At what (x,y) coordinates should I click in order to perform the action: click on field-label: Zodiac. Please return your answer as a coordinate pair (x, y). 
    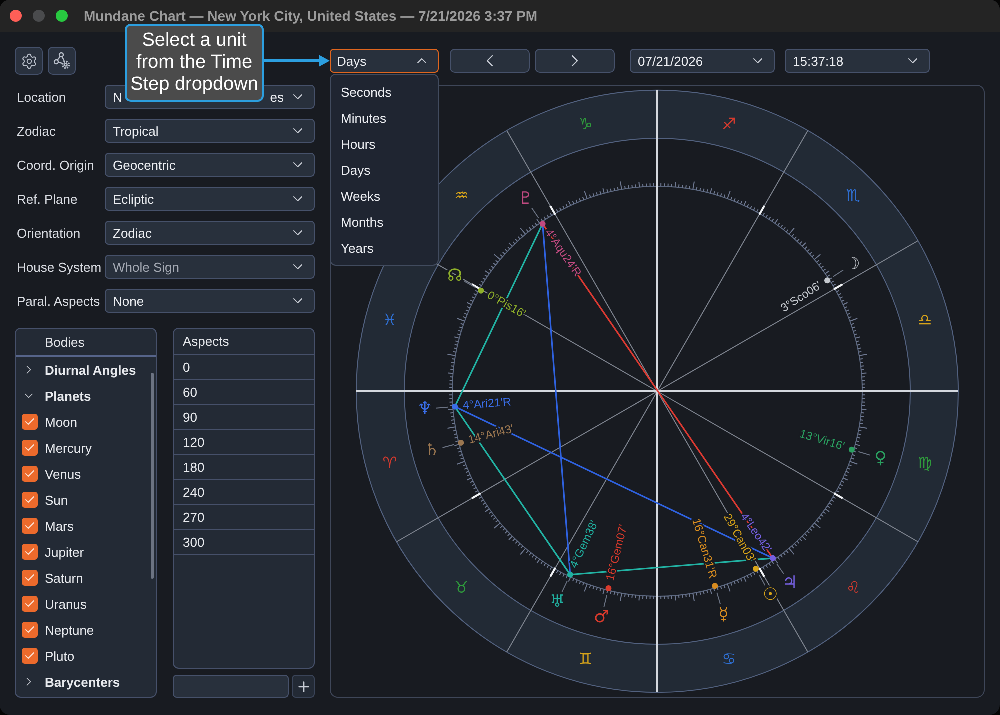
    Looking at the image, I should click on (37, 131).